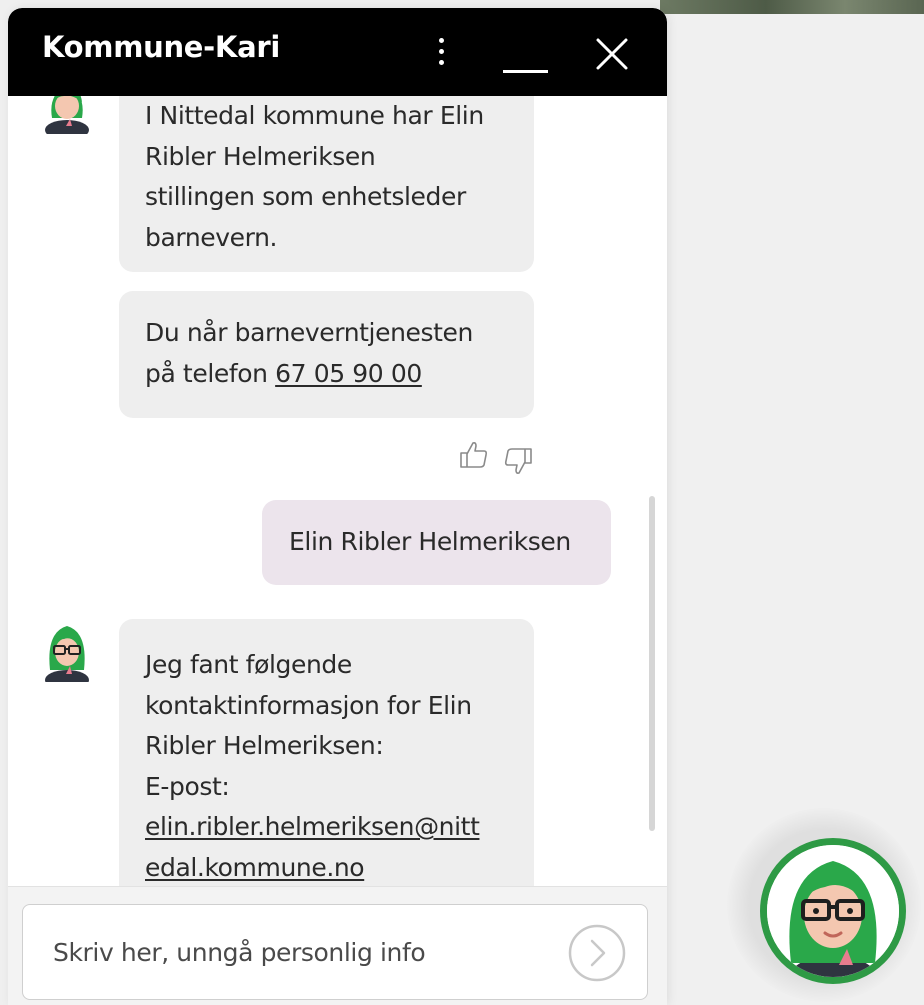 The height and width of the screenshot is (1005, 924). Describe the element at coordinates (305, 196) in the screenshot. I see `message-line: stillingen som enhetsleder` at that location.